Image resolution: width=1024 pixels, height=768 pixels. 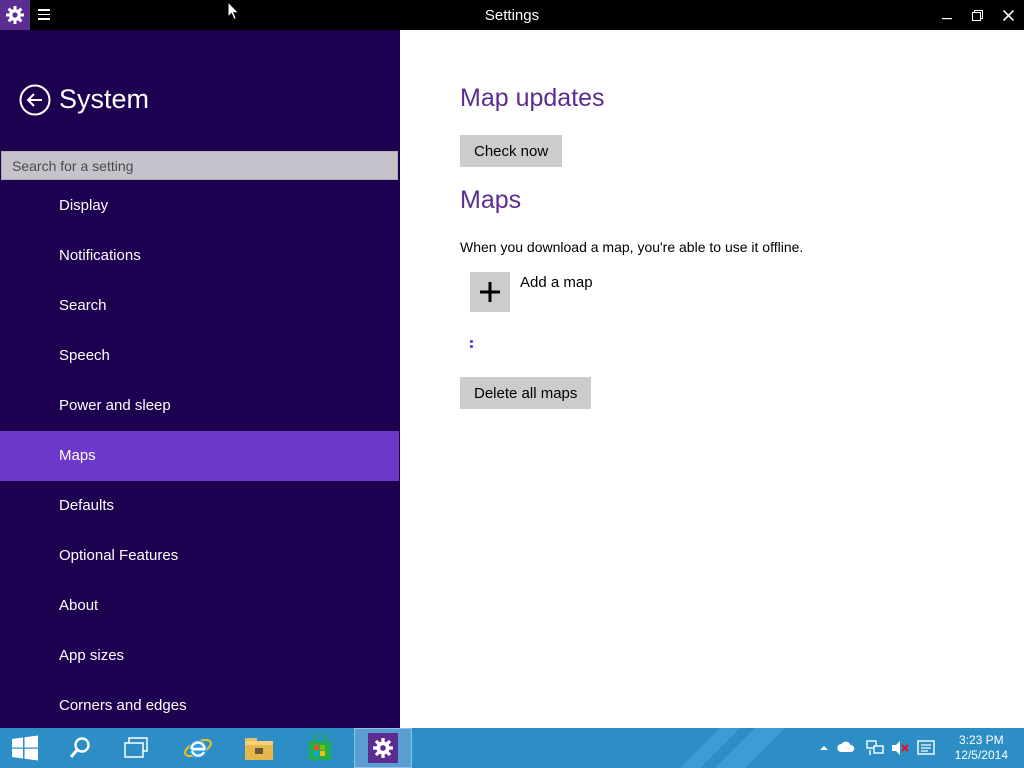 What do you see at coordinates (199, 556) in the screenshot?
I see `sidebar-item-optional-features: Optional Features` at bounding box center [199, 556].